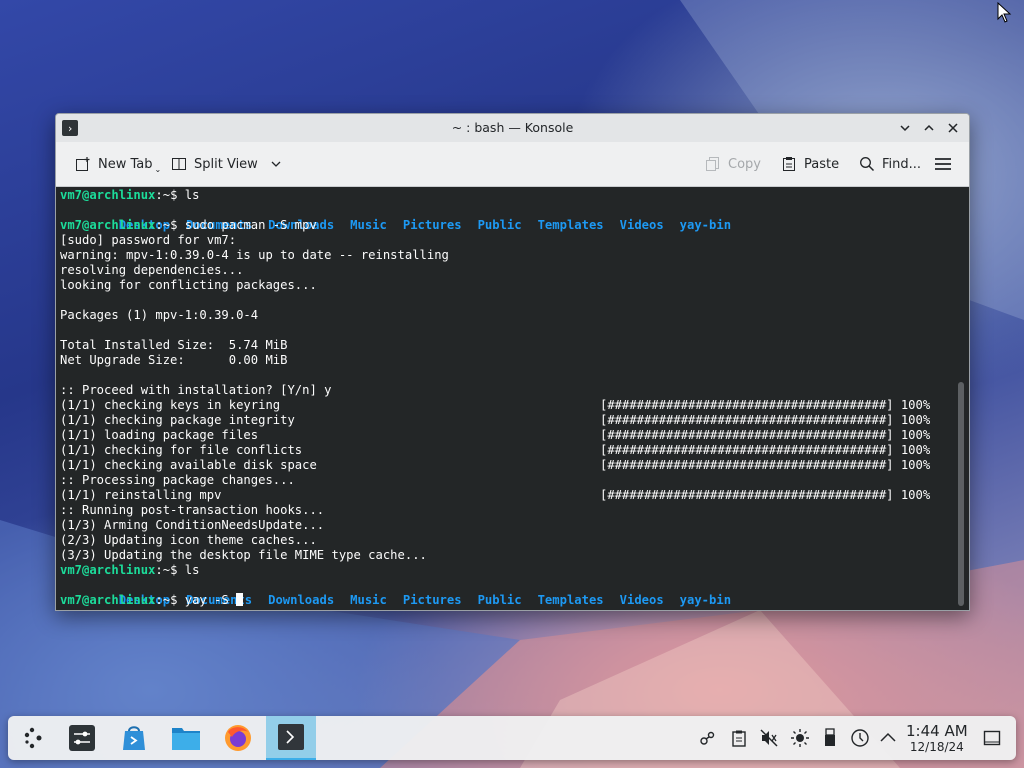  What do you see at coordinates (177, 420) in the screenshot?
I see `progress-label: (1/1) checking package integrity` at bounding box center [177, 420].